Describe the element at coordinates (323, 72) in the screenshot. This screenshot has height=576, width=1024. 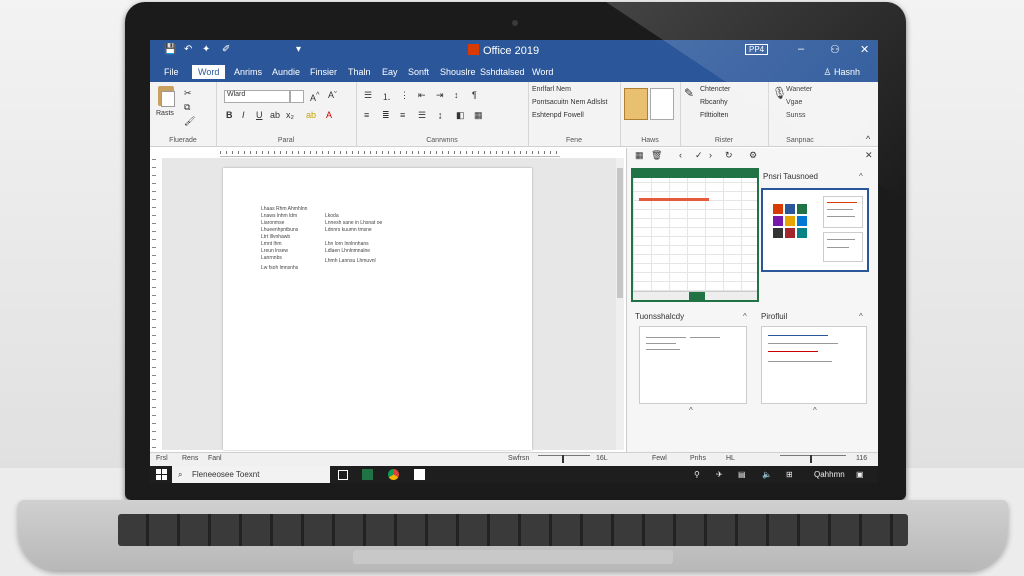
I see `tab-finsier: Finsier` at that location.